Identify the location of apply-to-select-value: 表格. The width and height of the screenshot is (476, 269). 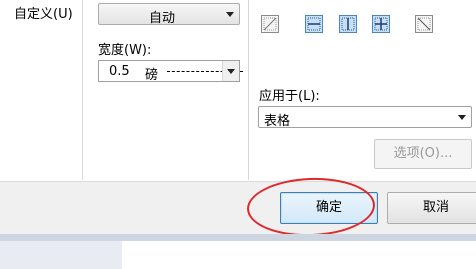
(277, 121).